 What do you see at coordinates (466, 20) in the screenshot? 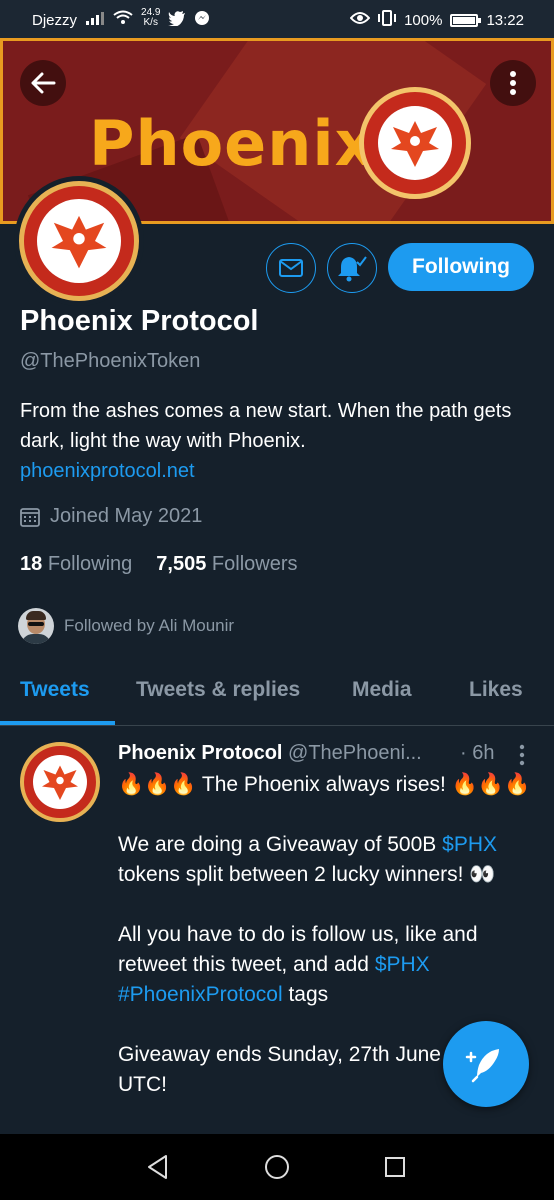
I see `battery-icon` at bounding box center [466, 20].